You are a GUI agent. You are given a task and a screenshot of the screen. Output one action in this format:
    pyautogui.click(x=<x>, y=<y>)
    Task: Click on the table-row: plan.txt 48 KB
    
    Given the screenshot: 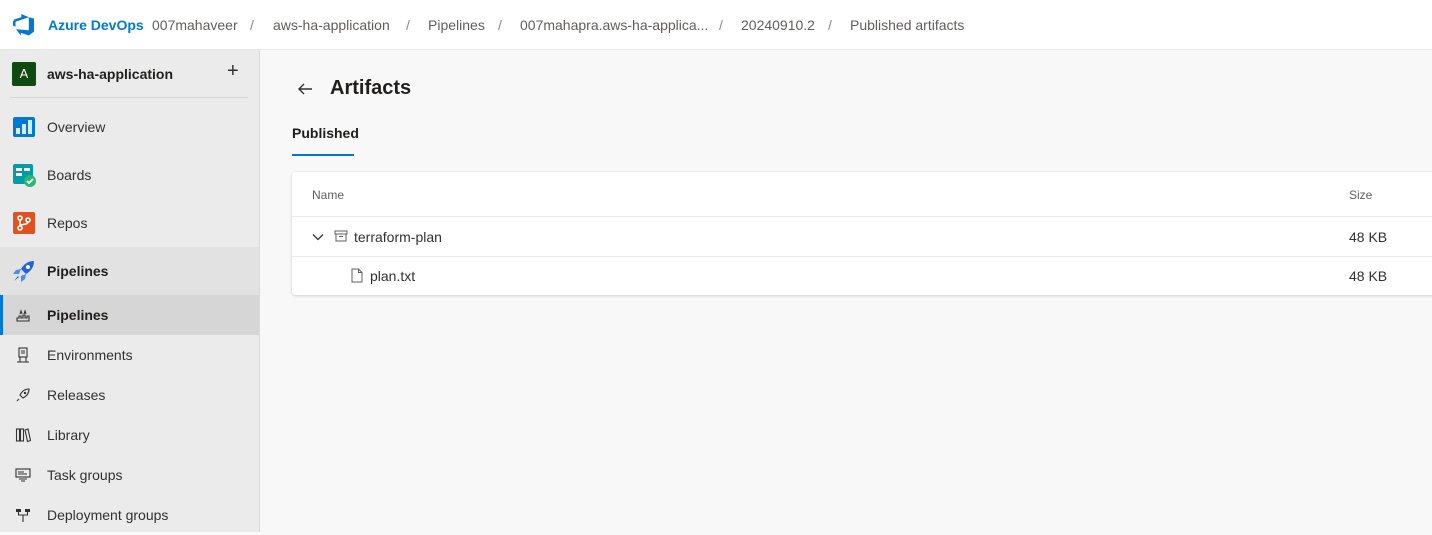 What is the action you would take?
    pyautogui.click(x=862, y=275)
    